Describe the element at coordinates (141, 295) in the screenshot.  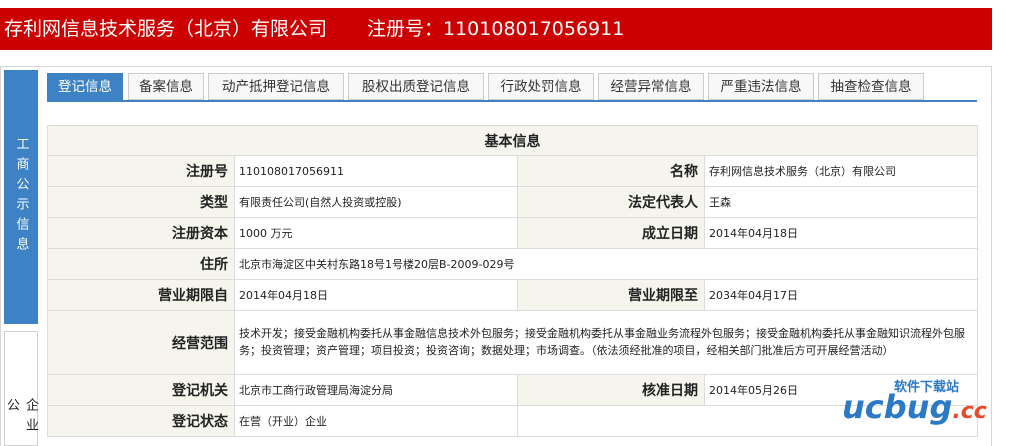
I see `term-from-label: 营业期限自` at that location.